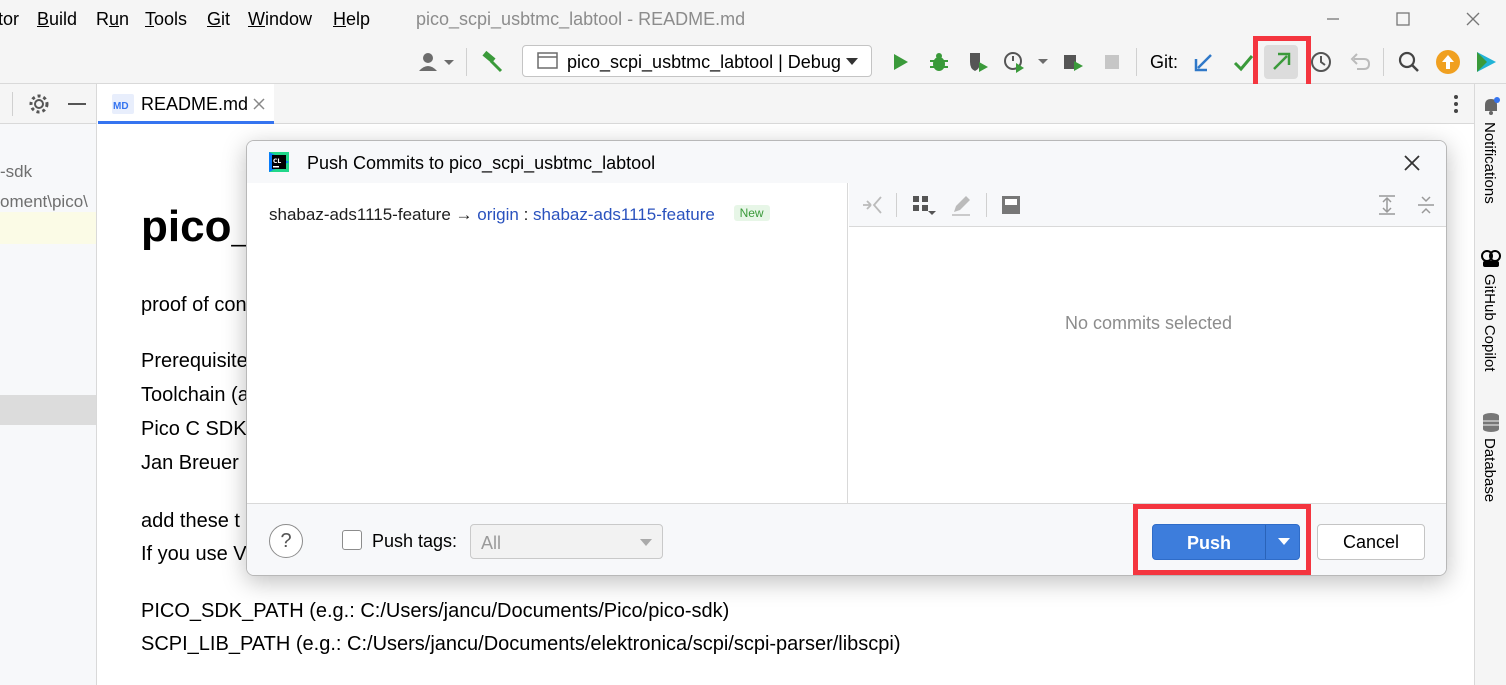 The image size is (1506, 685). I want to click on build-button, so click(492, 62).